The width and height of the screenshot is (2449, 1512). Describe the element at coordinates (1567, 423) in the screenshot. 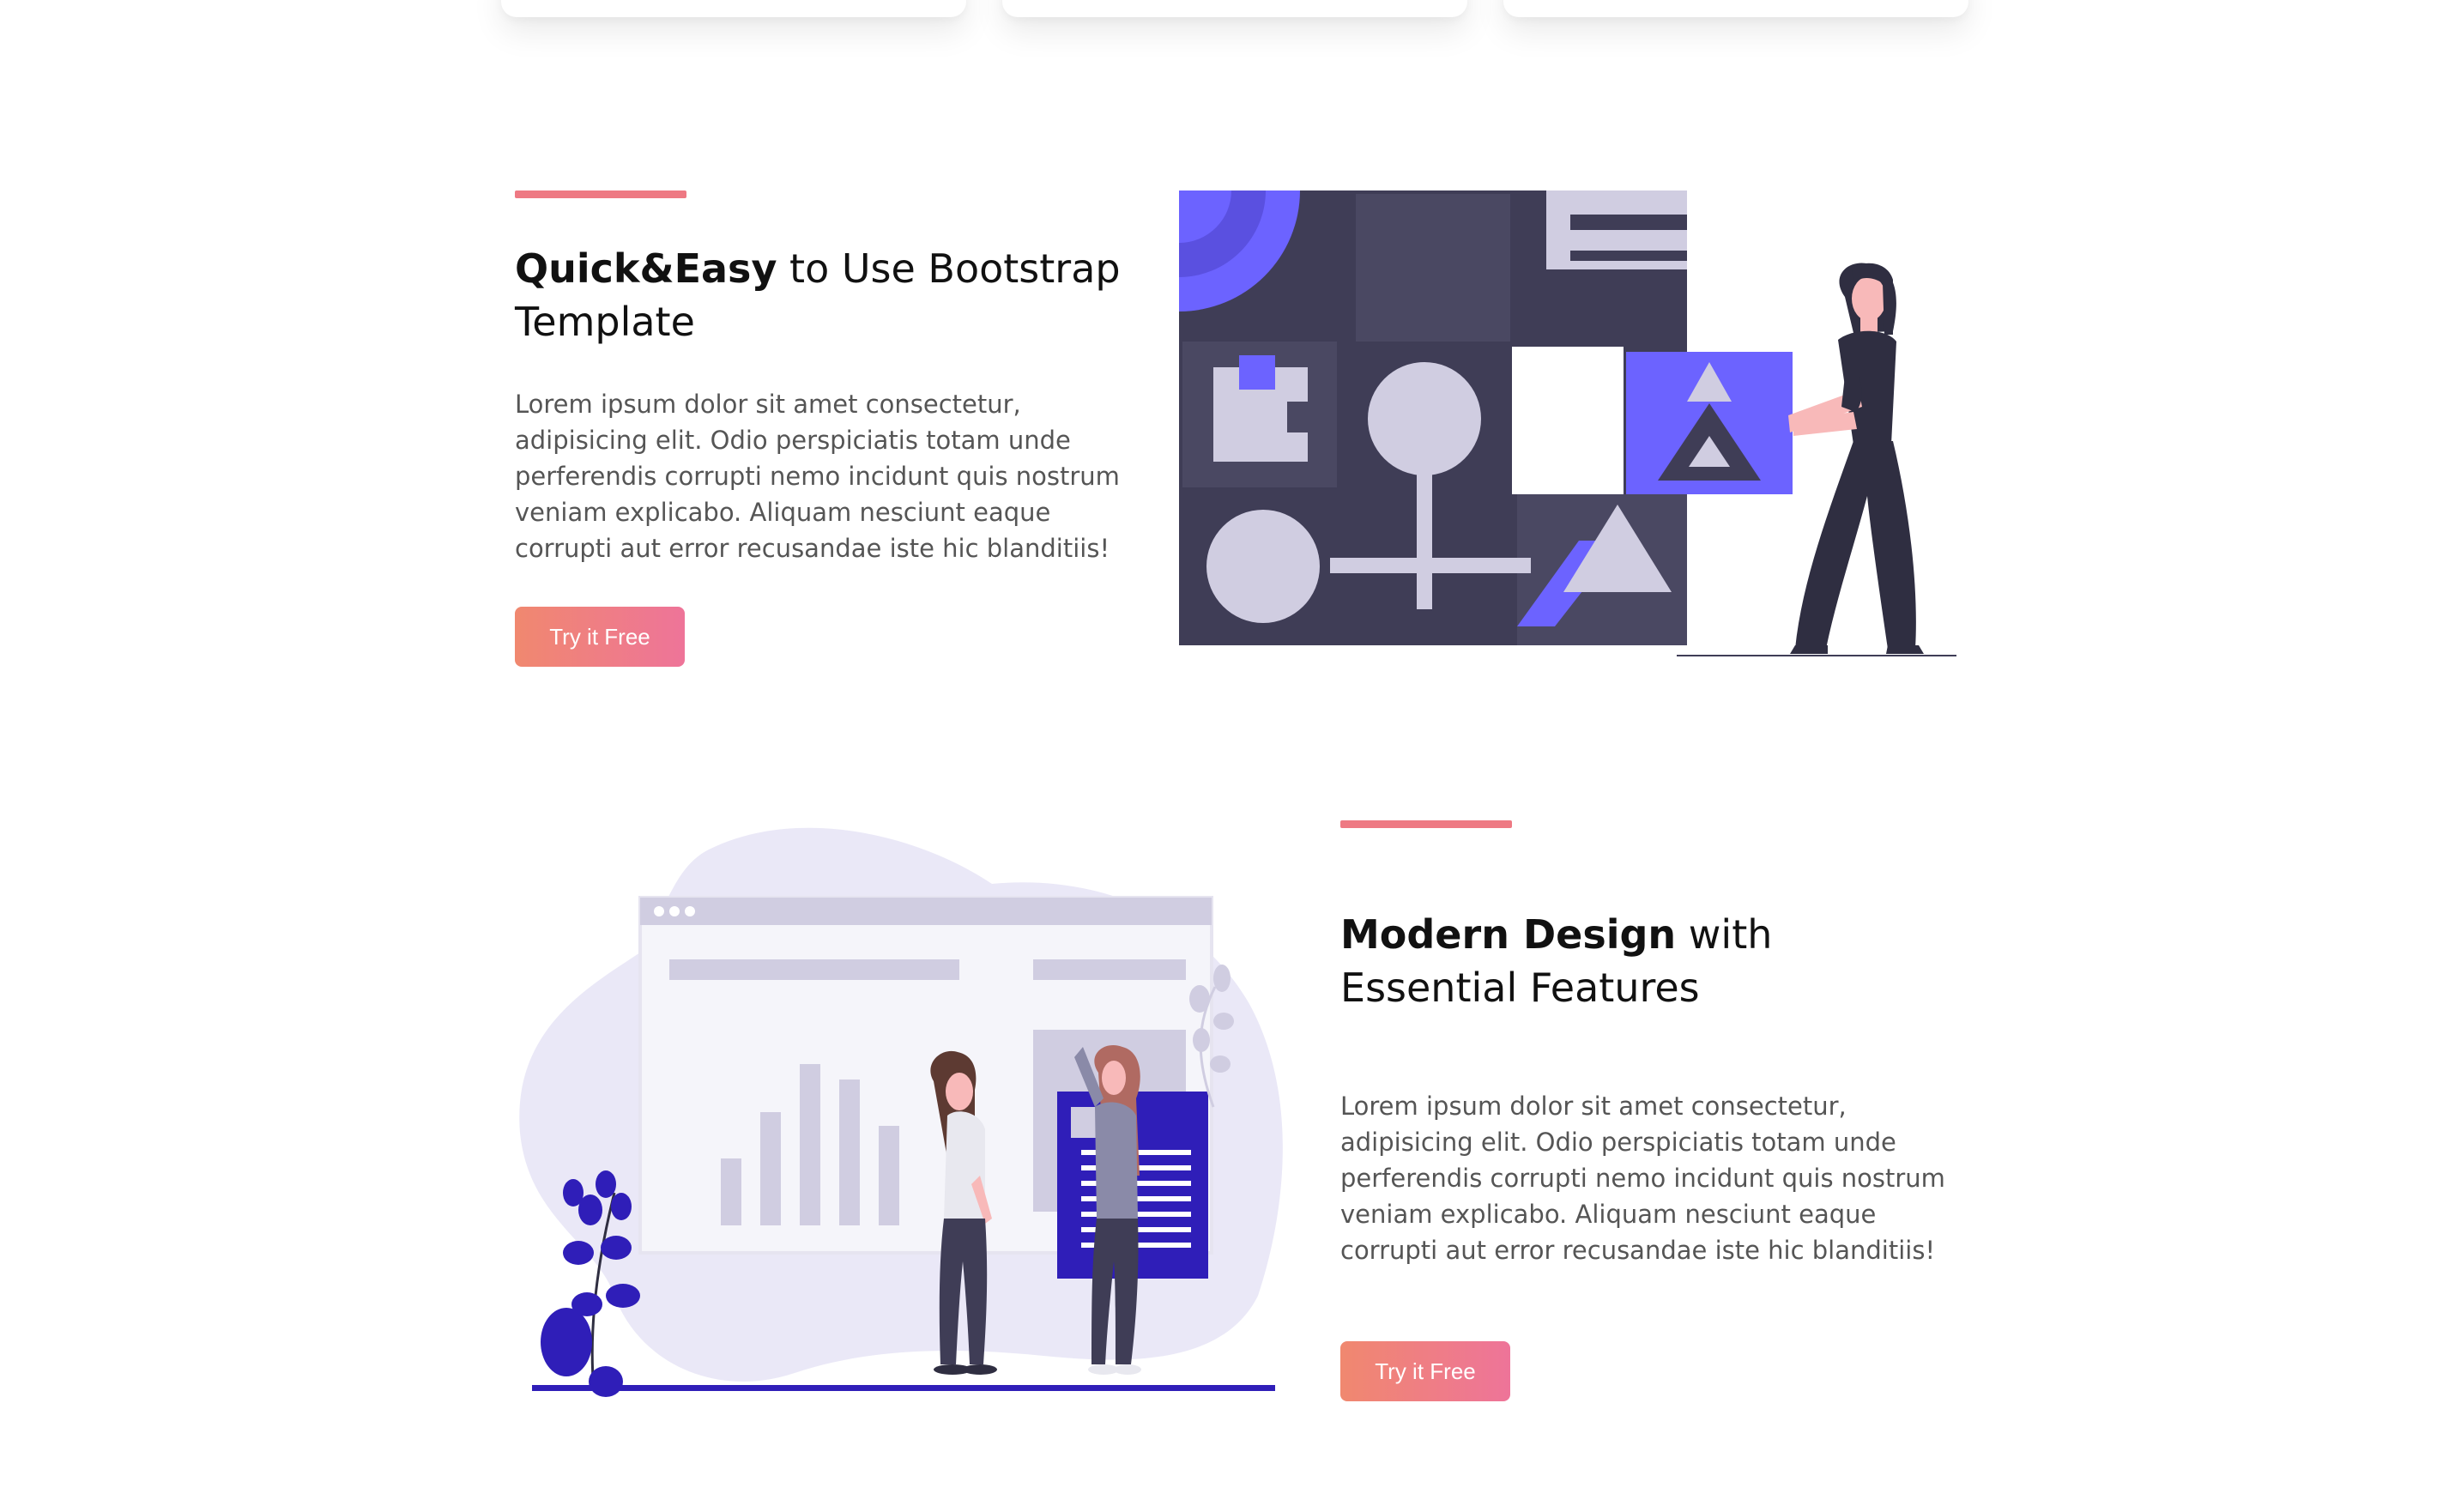

I see `building-blocks-illustration` at that location.